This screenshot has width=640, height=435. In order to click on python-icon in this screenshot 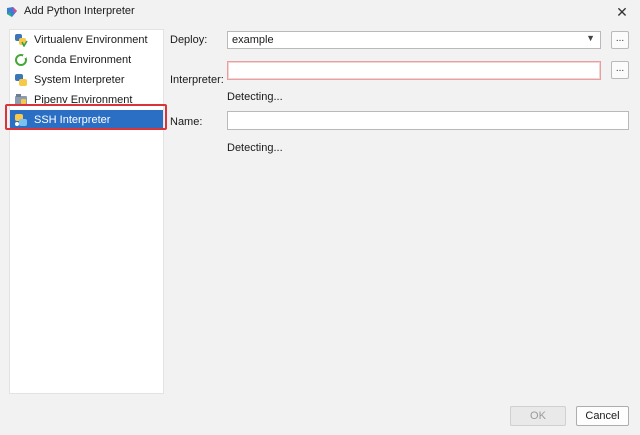, I will do `click(21, 80)`.